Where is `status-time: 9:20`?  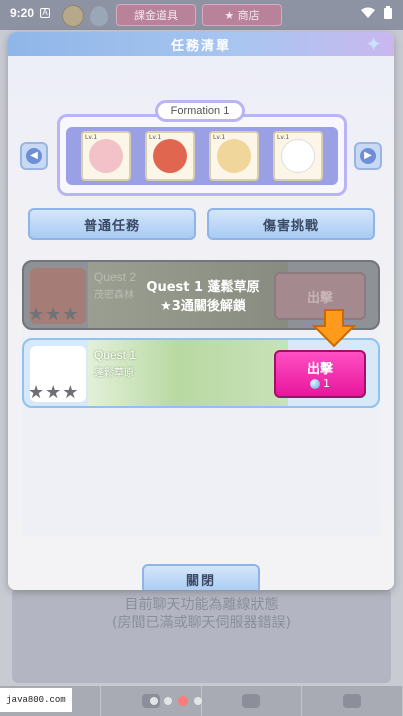
status-time: 9:20 is located at coordinates (22, 13).